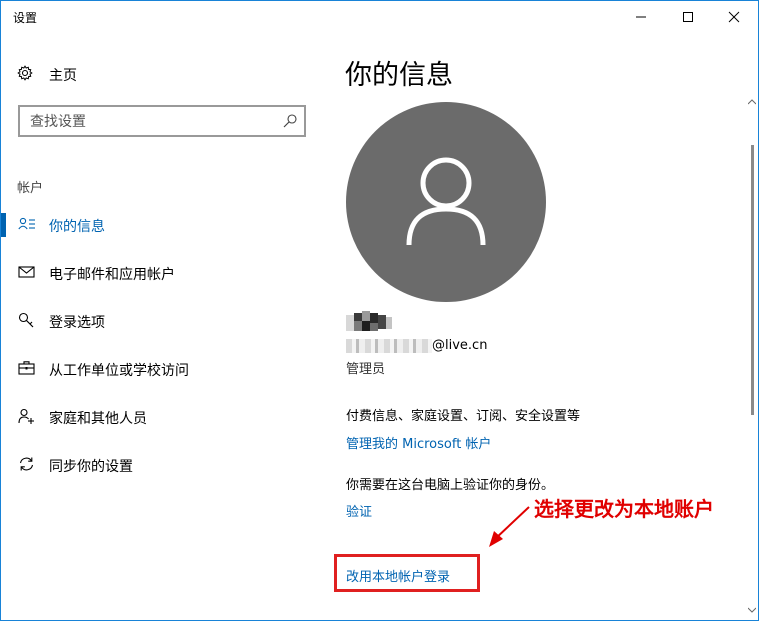 The image size is (759, 621). Describe the element at coordinates (91, 467) in the screenshot. I see `sidebar-item-label: 同步你的设置` at that location.